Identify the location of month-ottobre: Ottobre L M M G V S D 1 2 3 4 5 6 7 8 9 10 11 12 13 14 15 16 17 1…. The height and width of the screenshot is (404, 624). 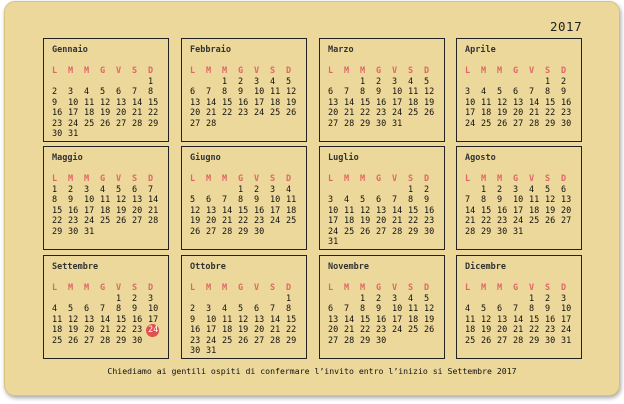
(244, 307).